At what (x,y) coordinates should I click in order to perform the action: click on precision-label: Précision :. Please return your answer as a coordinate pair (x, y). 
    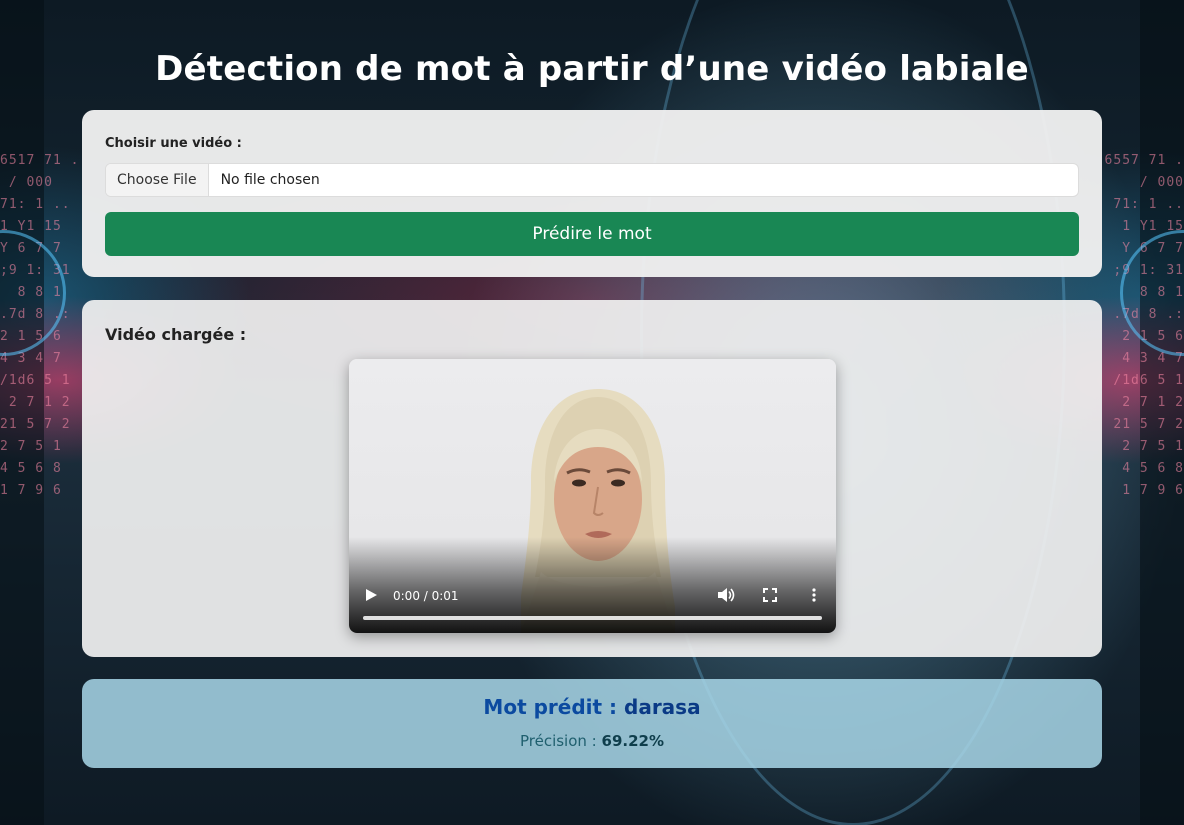
    Looking at the image, I should click on (560, 741).